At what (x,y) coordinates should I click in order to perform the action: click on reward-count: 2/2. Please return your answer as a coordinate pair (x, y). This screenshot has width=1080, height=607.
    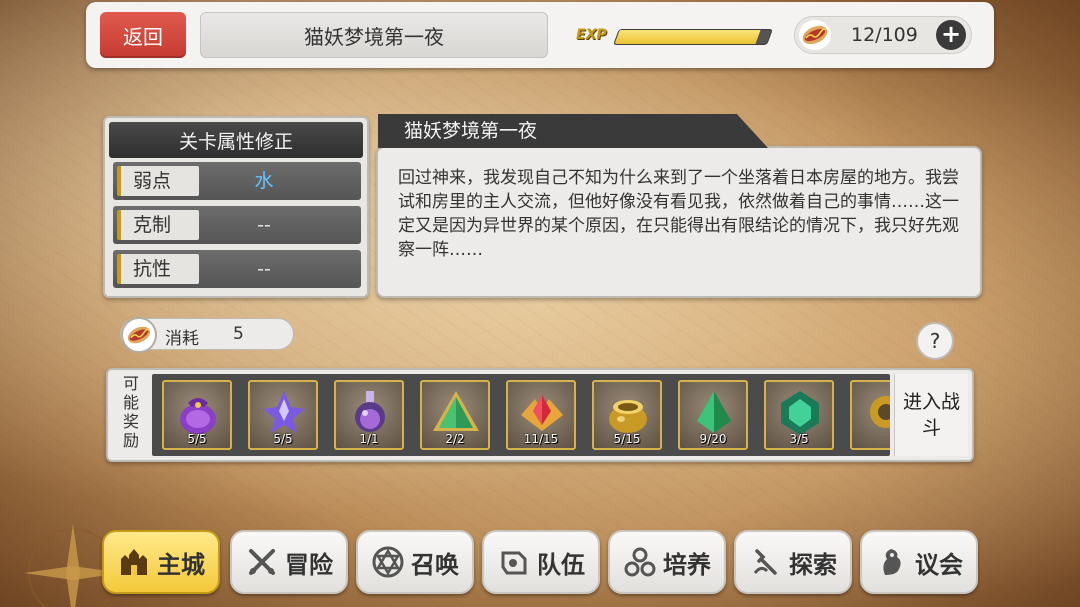
    Looking at the image, I should click on (455, 439).